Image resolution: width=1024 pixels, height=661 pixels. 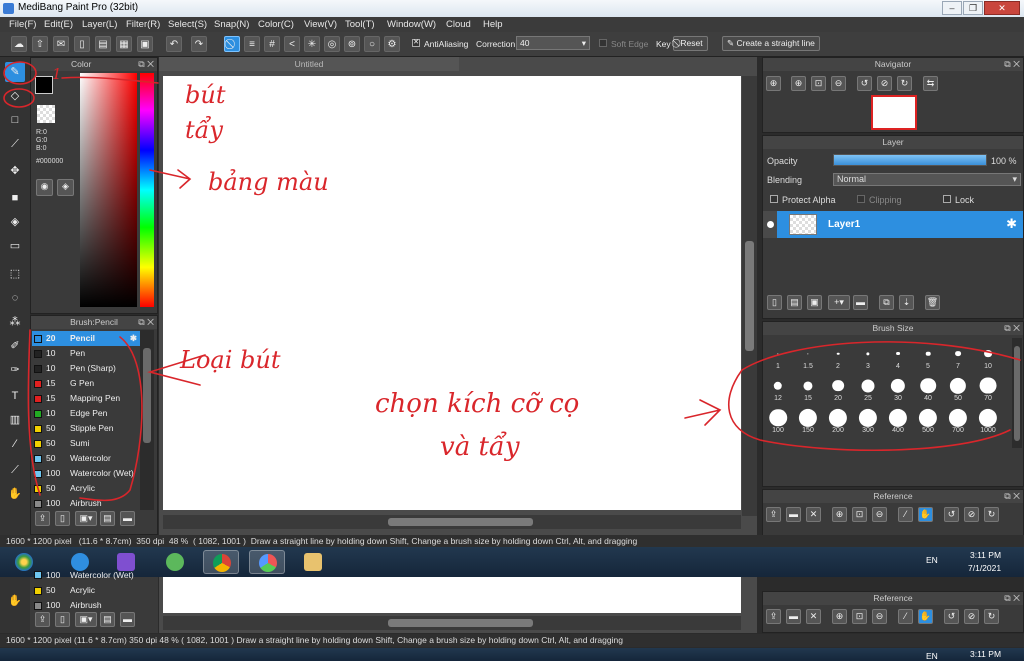 I want to click on brush-size-option: 200, so click(x=838, y=419).